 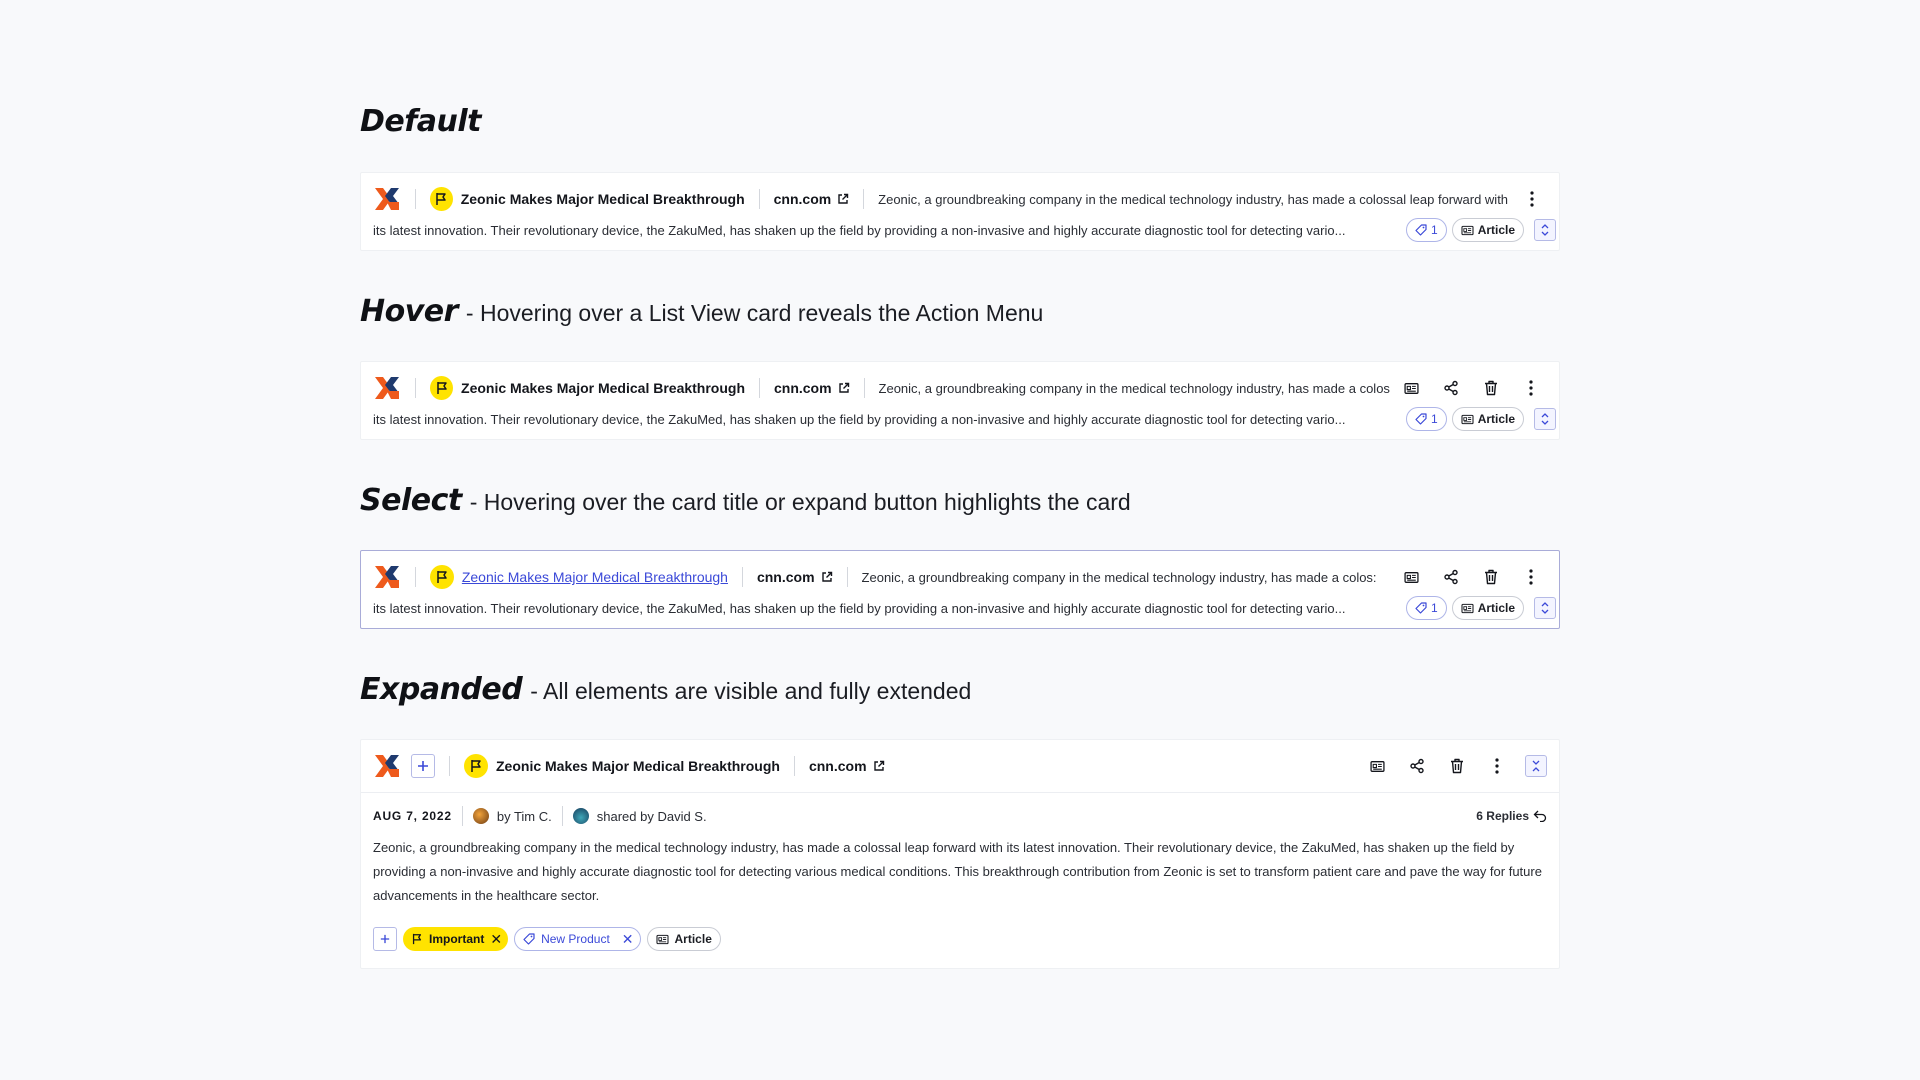 What do you see at coordinates (1434, 419) in the screenshot?
I see `tag-count: 1` at bounding box center [1434, 419].